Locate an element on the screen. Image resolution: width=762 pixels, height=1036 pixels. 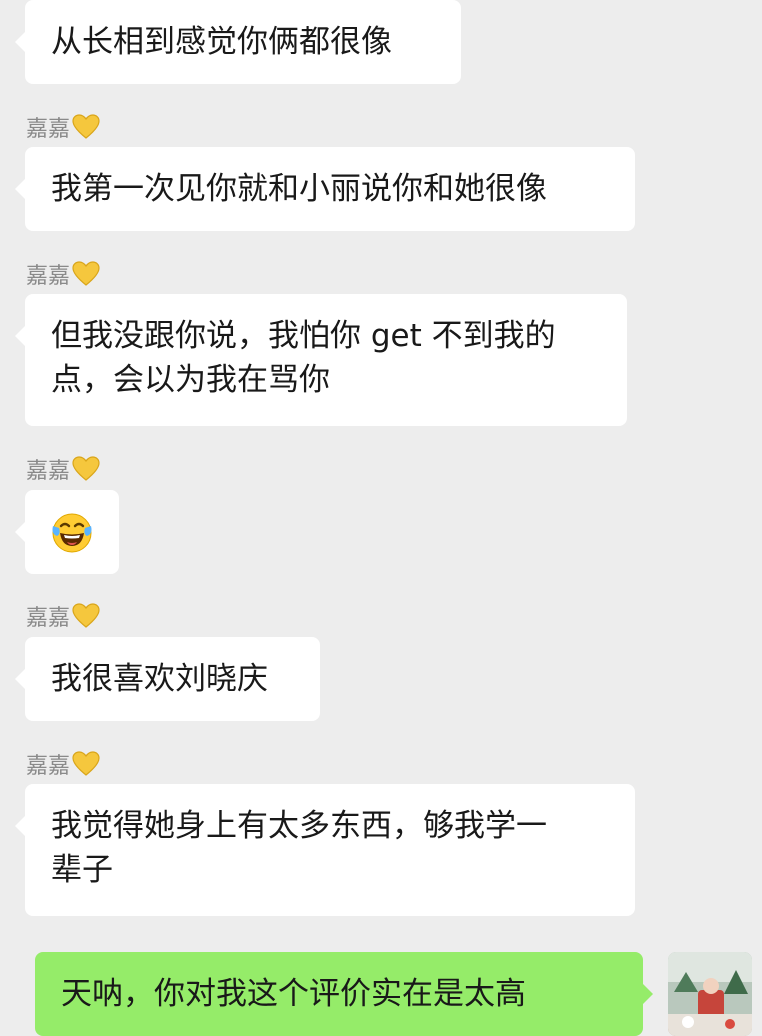
message-bubble-incoming is located at coordinates (67, 532).